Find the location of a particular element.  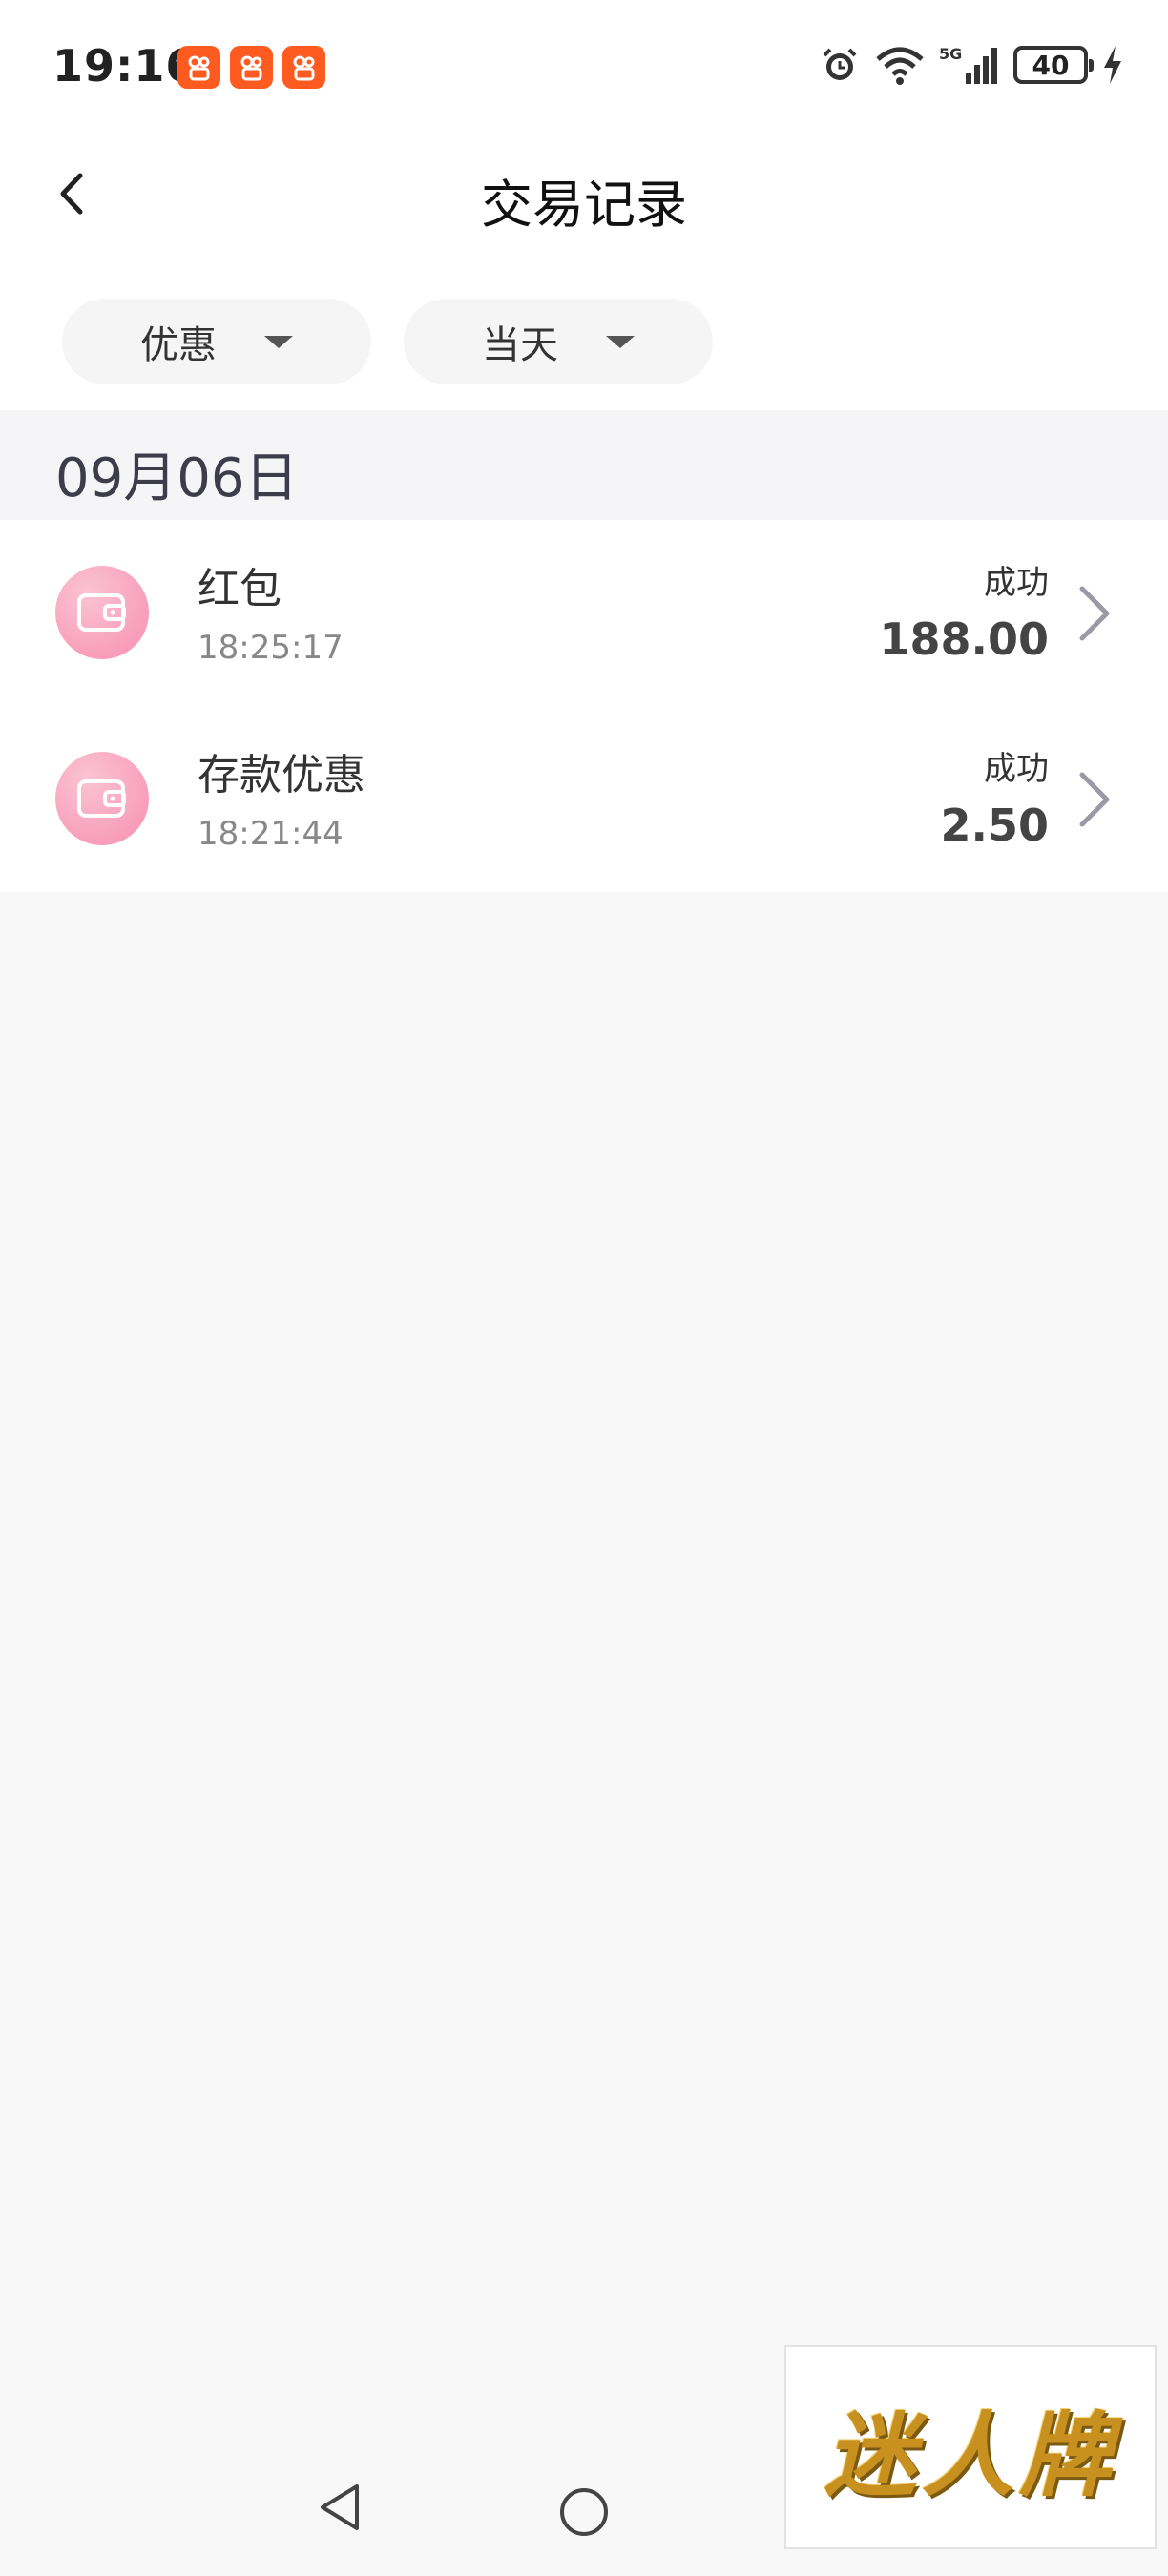

transaction-time: 18:21:44 is located at coordinates (271, 834).